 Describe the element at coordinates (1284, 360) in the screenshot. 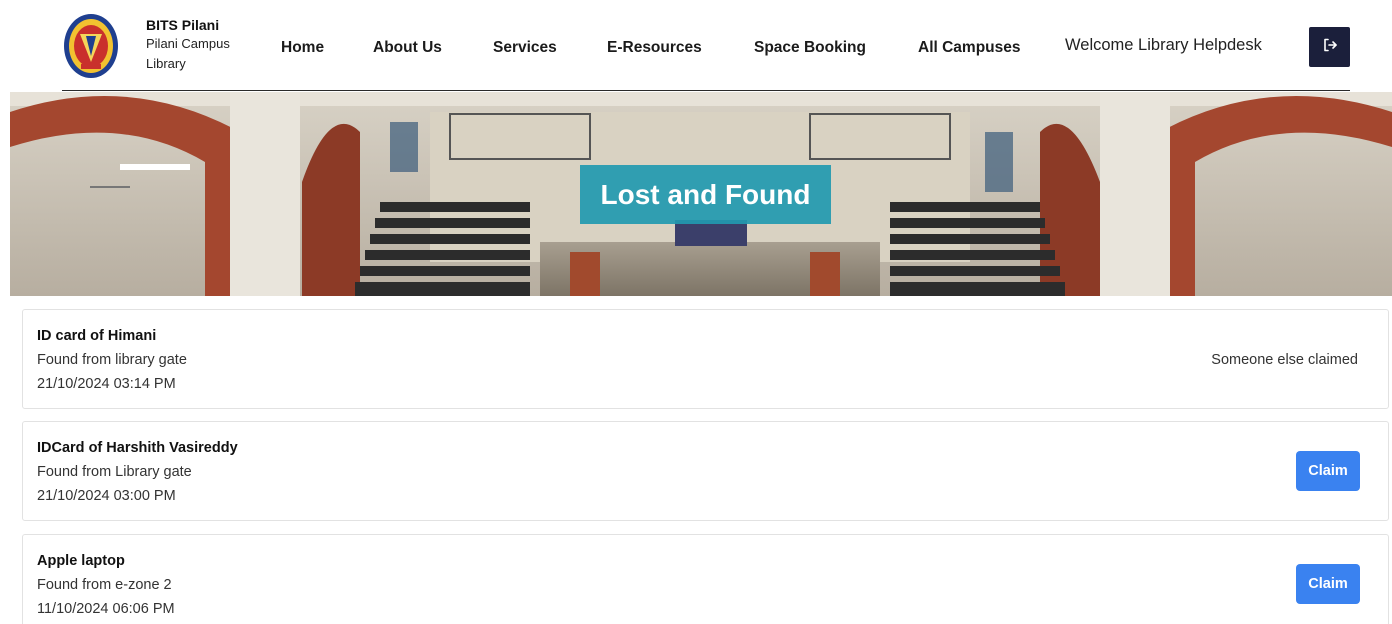

I see `item-status: Someone else claimed` at that location.